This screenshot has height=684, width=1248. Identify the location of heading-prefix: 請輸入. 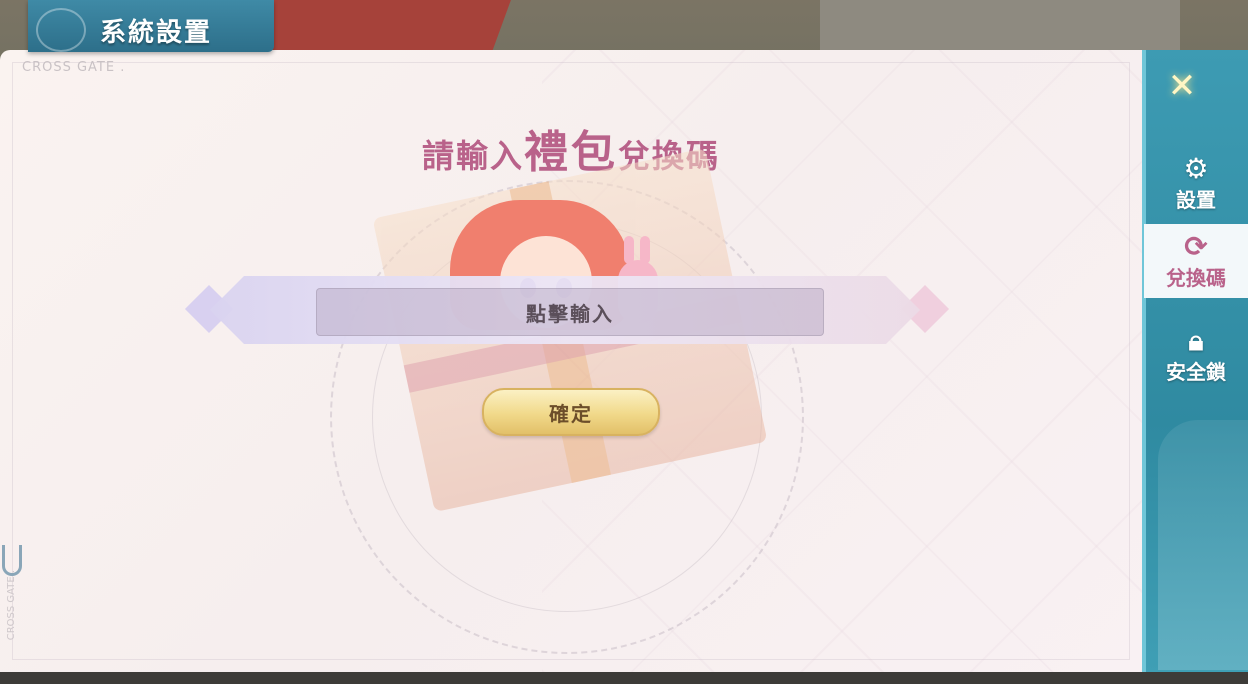
(472, 156).